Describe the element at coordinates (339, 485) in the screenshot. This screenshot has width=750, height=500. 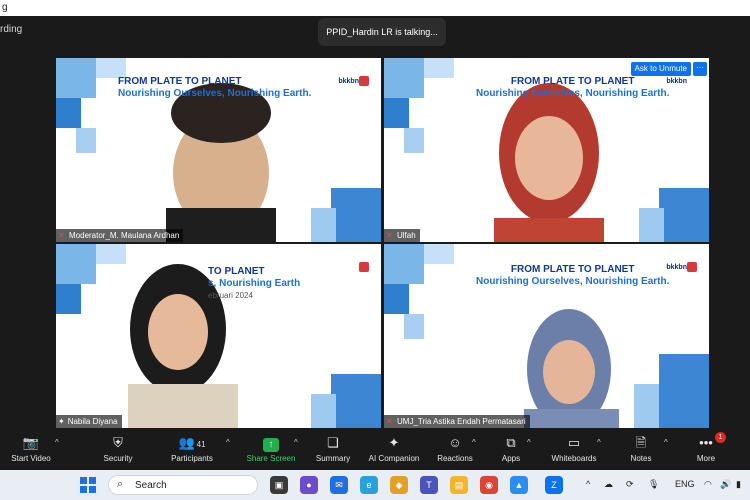
I see `mail-app-icon: ✉` at that location.